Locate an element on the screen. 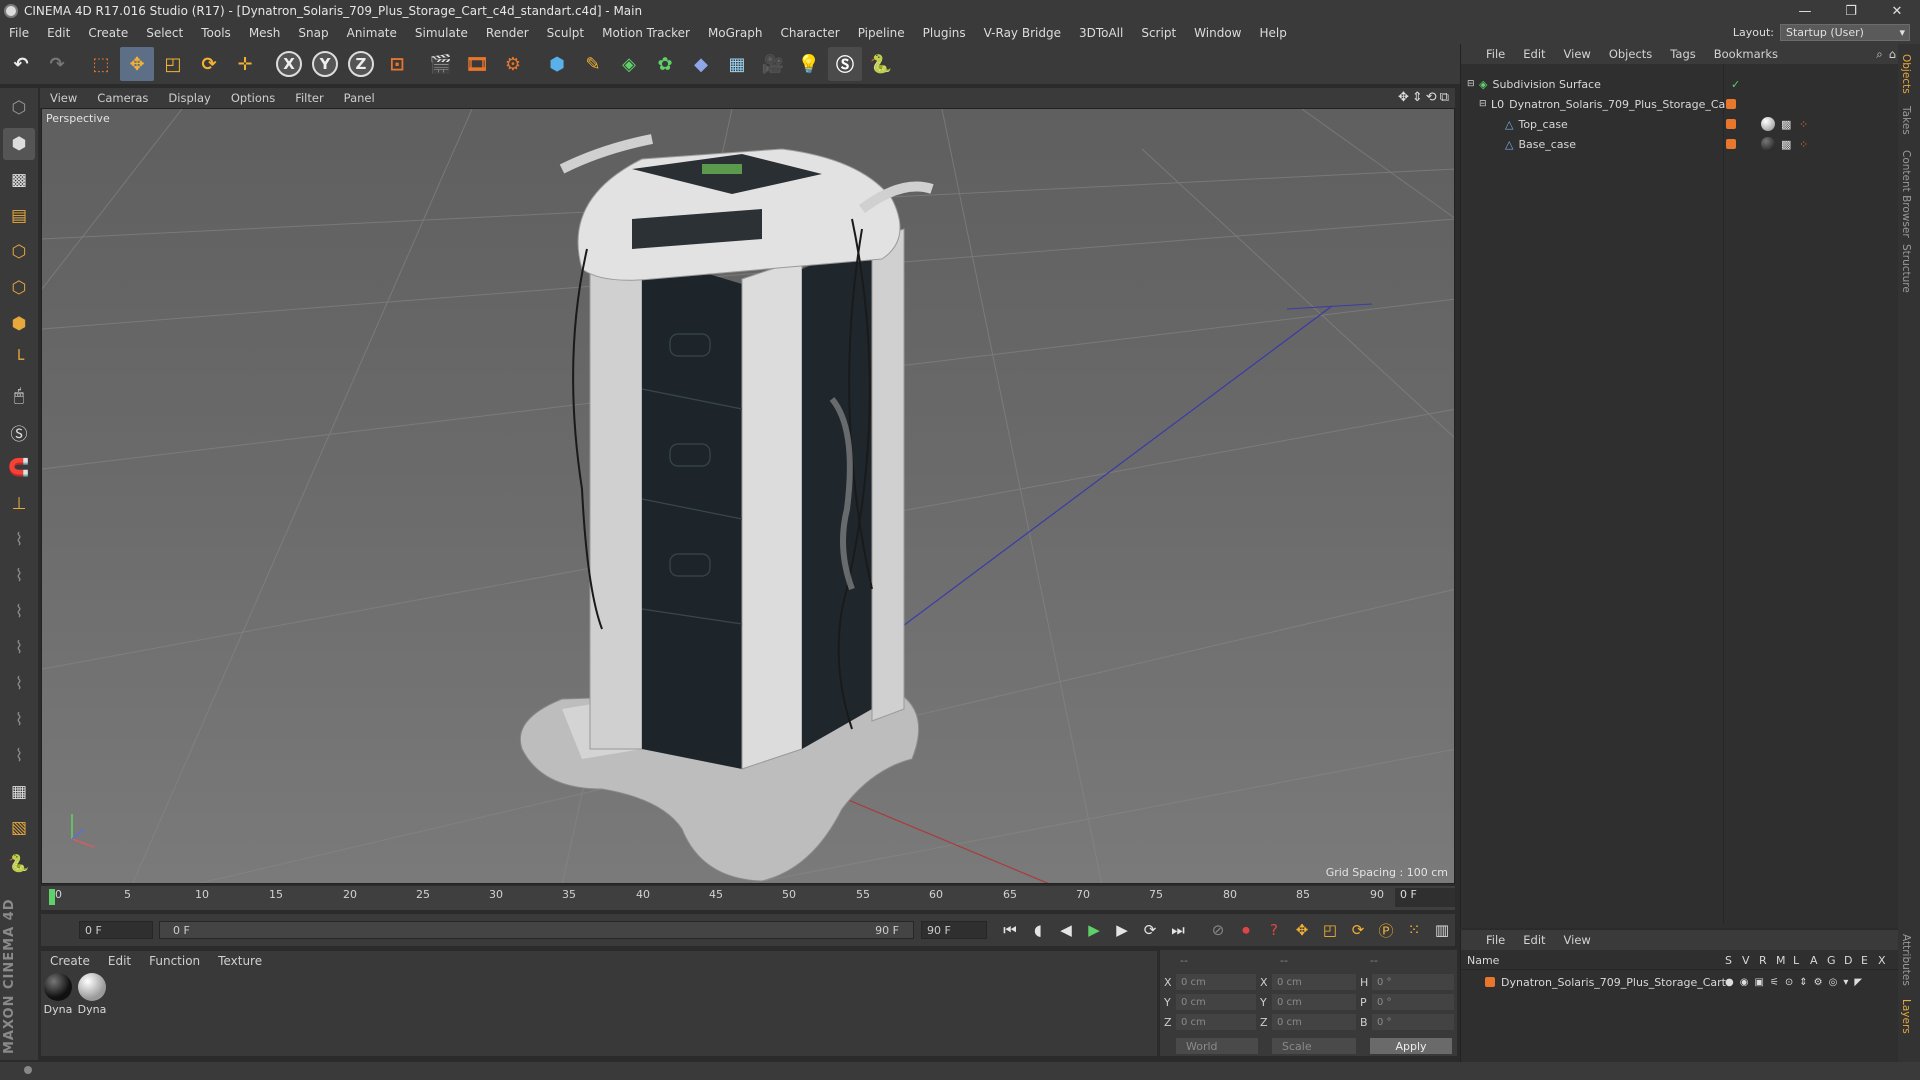  menu-select: Select is located at coordinates (164, 33).